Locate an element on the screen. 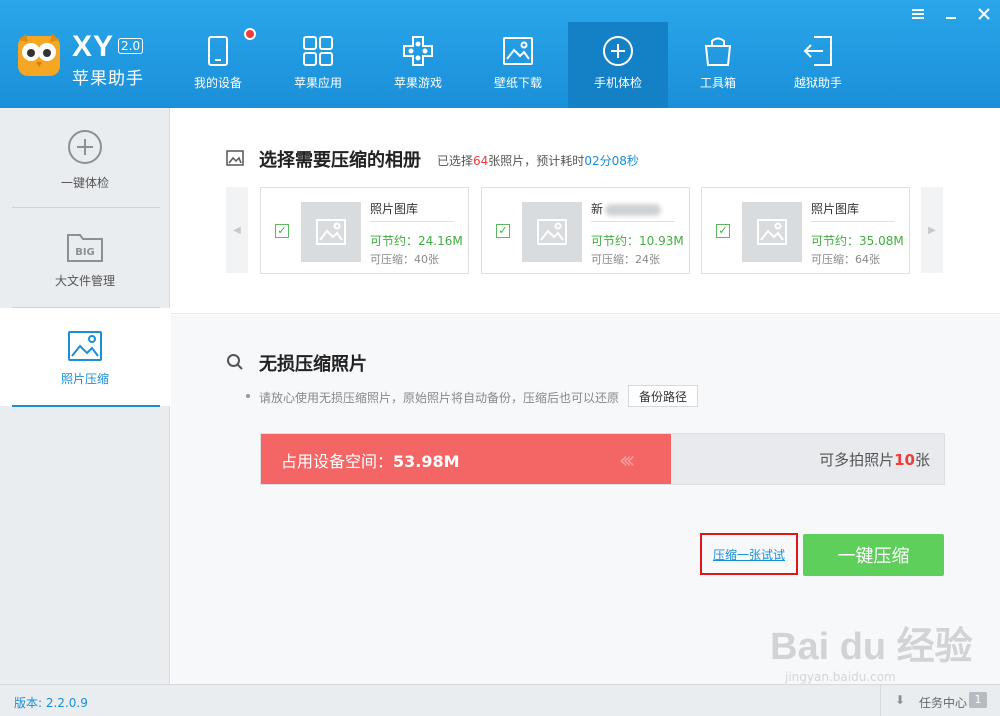  chevron-right-icon: ▶ is located at coordinates (932, 230).